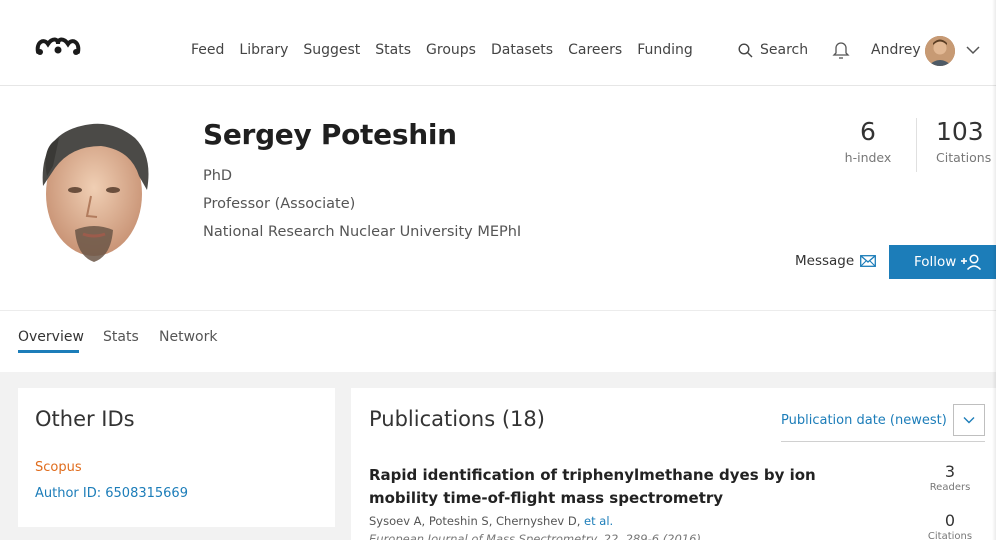 The height and width of the screenshot is (540, 996). What do you see at coordinates (522, 50) in the screenshot?
I see `nav-datasets: Datasets` at bounding box center [522, 50].